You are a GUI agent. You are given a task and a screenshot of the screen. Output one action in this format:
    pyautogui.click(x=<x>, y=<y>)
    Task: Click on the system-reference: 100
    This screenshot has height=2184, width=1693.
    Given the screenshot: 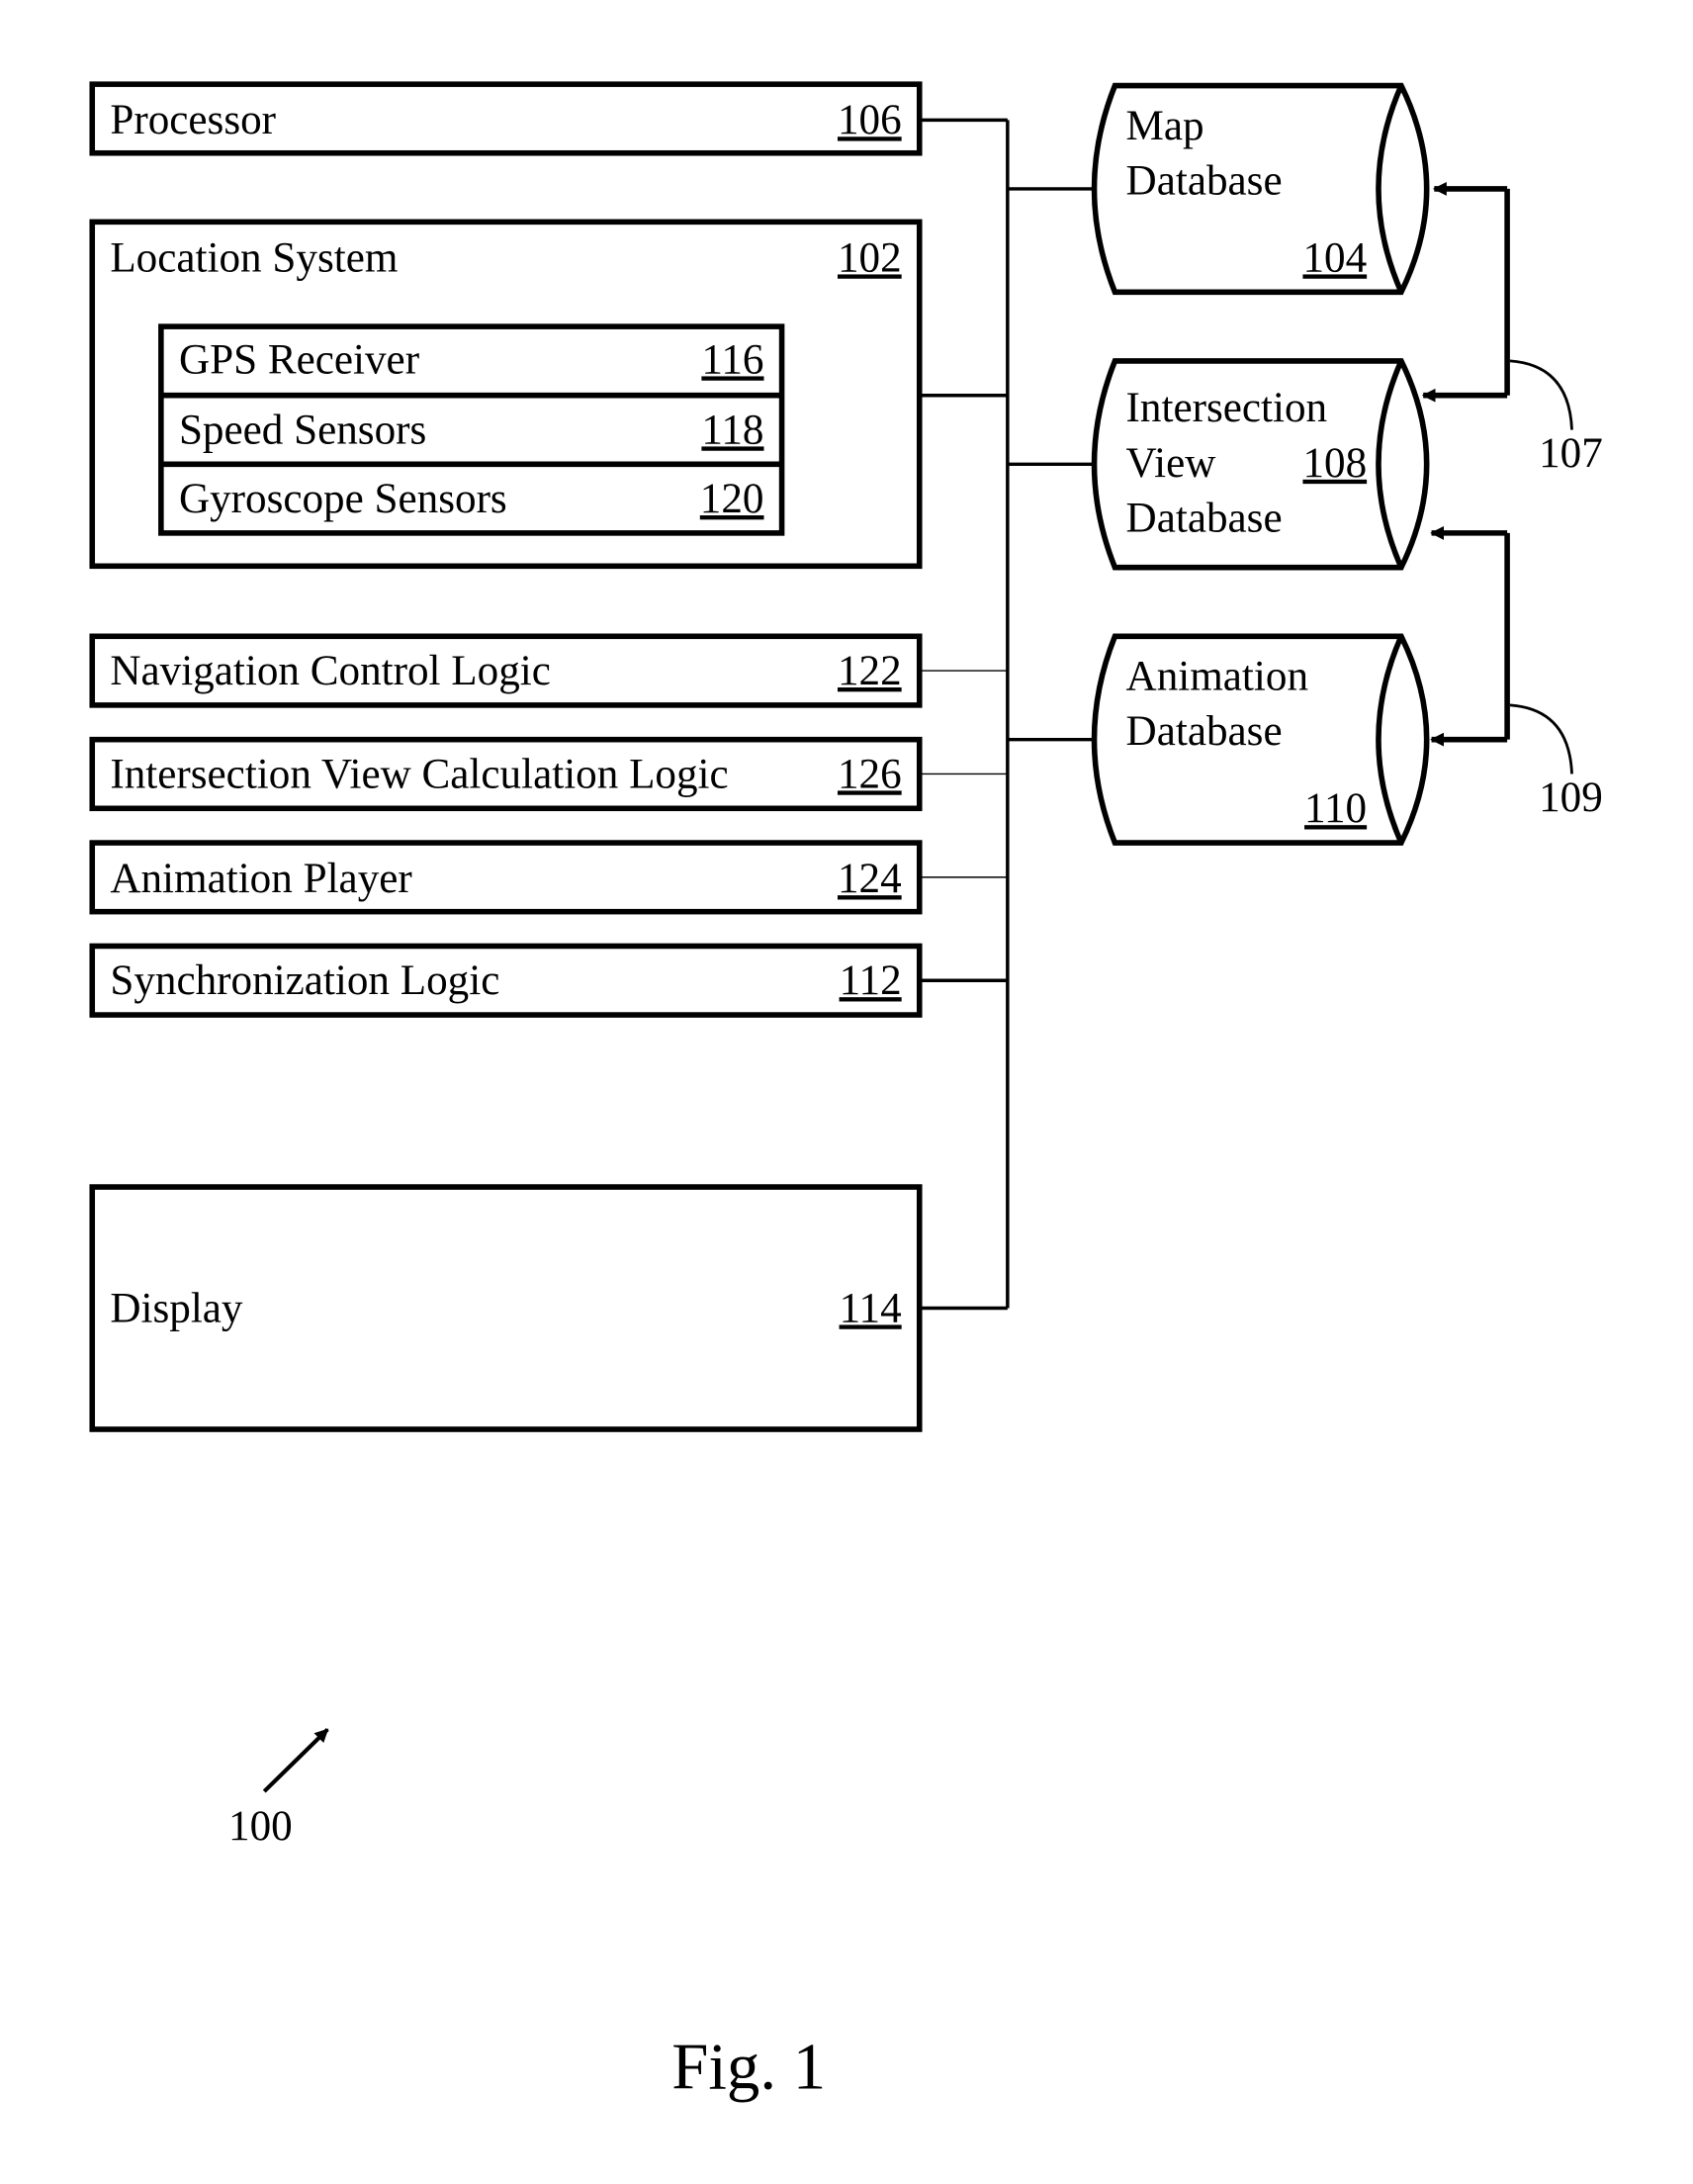 What is the action you would take?
    pyautogui.click(x=278, y=1788)
    